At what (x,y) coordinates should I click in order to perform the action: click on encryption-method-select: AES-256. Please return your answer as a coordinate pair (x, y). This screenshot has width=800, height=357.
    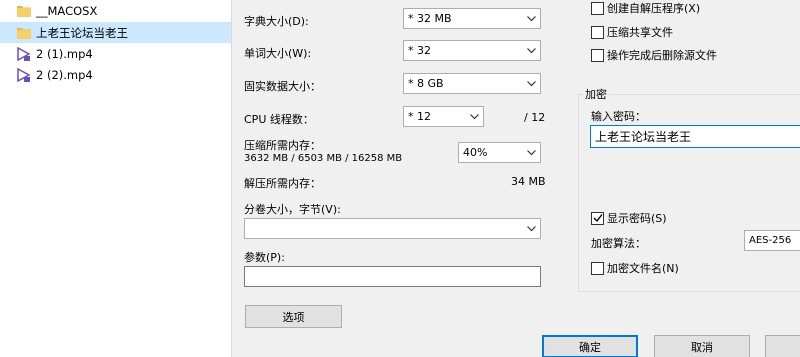
    Looking at the image, I should click on (772, 240).